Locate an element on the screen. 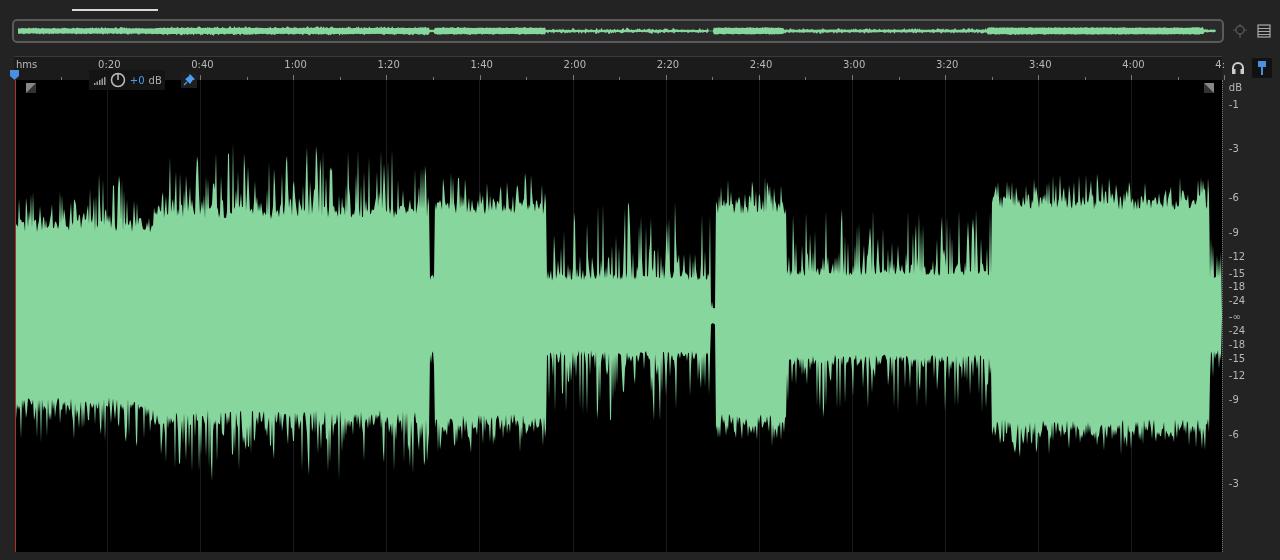 Image resolution: width=1280 pixels, height=560 pixels. db-unit: dB is located at coordinates (1235, 87).